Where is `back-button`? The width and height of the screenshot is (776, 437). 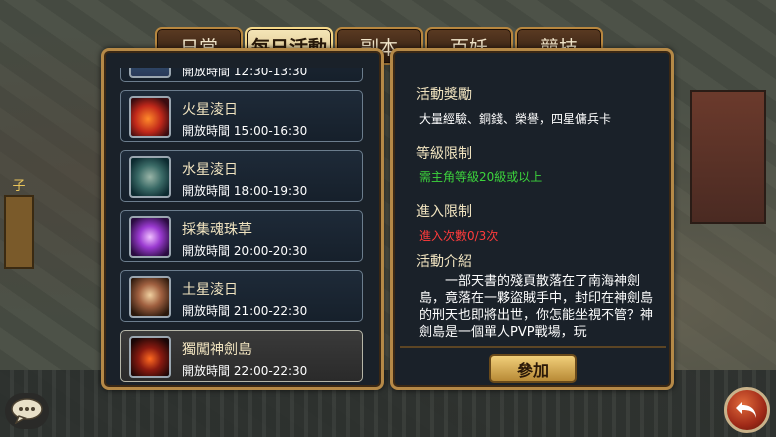
back-button is located at coordinates (747, 410).